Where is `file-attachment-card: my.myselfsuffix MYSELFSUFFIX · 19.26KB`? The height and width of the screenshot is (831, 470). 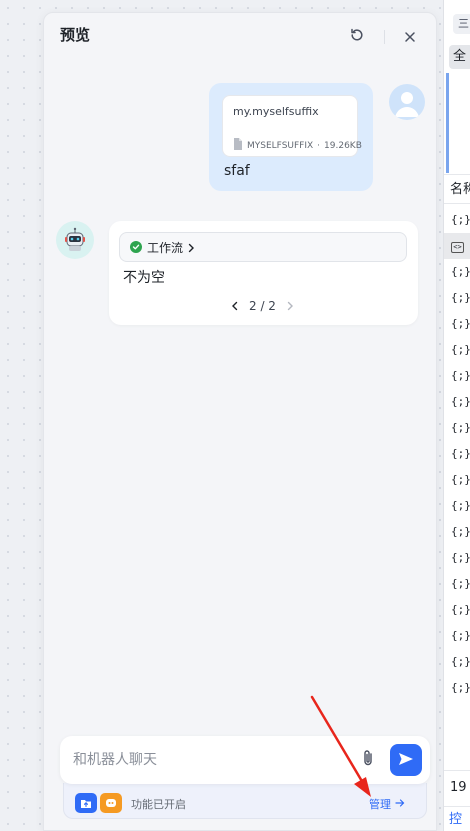 file-attachment-card: my.myselfsuffix MYSELFSUFFIX · 19.26KB is located at coordinates (292, 126).